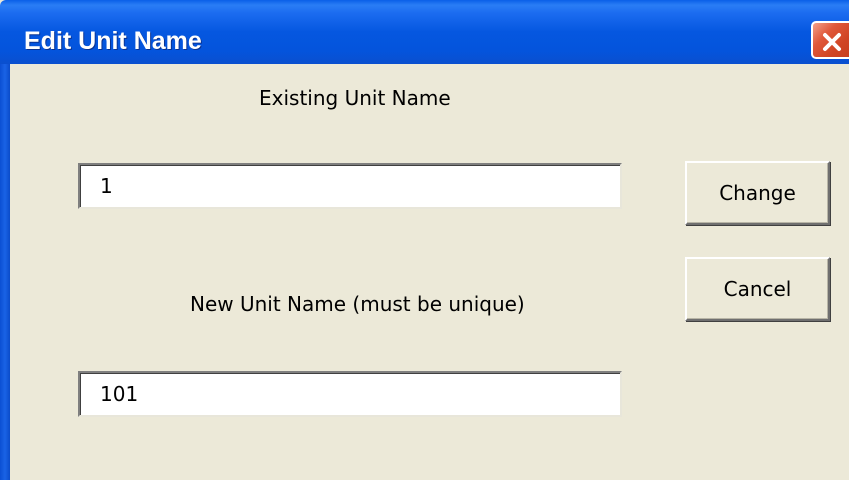 The height and width of the screenshot is (480, 849). I want to click on new-unit-name-field-frame, so click(350, 394).